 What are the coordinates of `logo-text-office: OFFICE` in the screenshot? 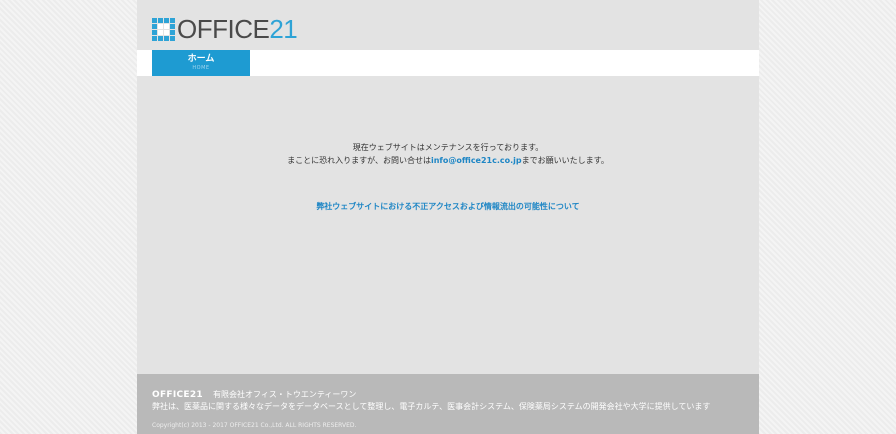 It's located at (223, 29).